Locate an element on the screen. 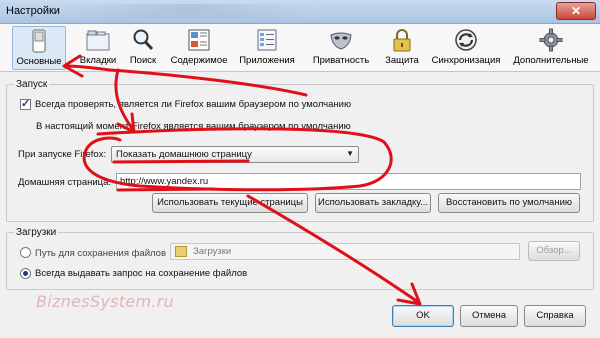 The height and width of the screenshot is (338, 600). tab-advanced: Дополнительные is located at coordinates (551, 48).